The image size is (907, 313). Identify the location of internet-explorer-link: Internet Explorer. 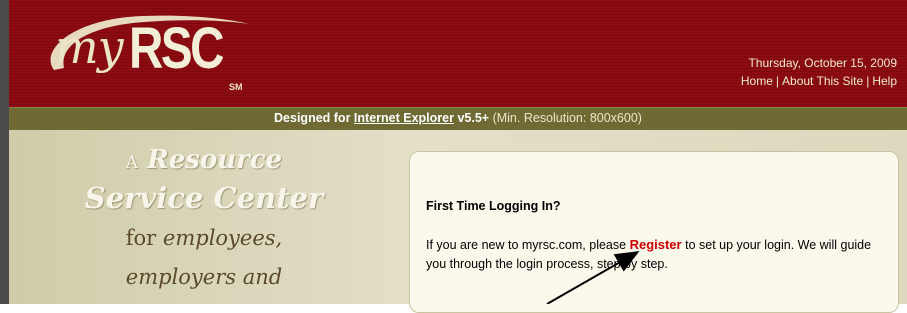
(404, 118).